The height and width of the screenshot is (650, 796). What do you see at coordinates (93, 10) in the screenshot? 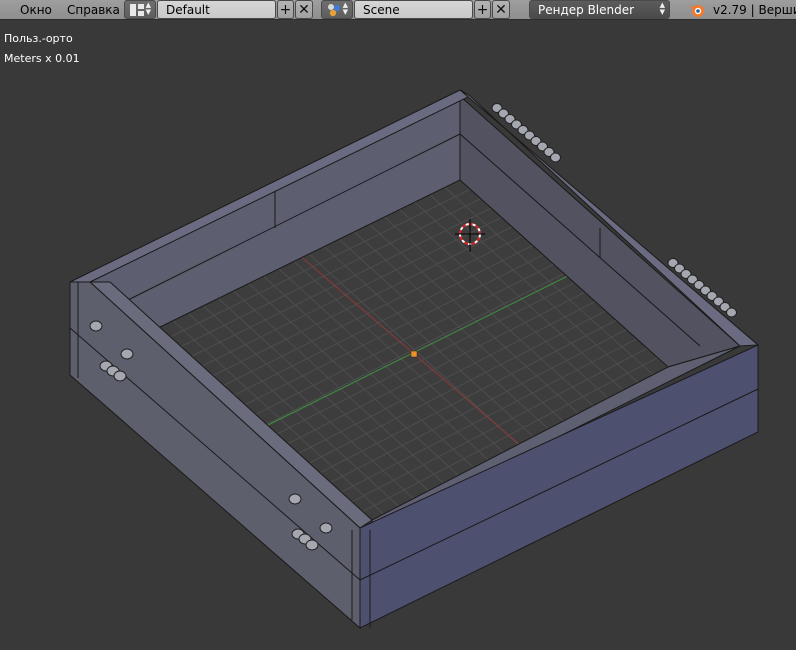
I see `menu-help: Справка` at bounding box center [93, 10].